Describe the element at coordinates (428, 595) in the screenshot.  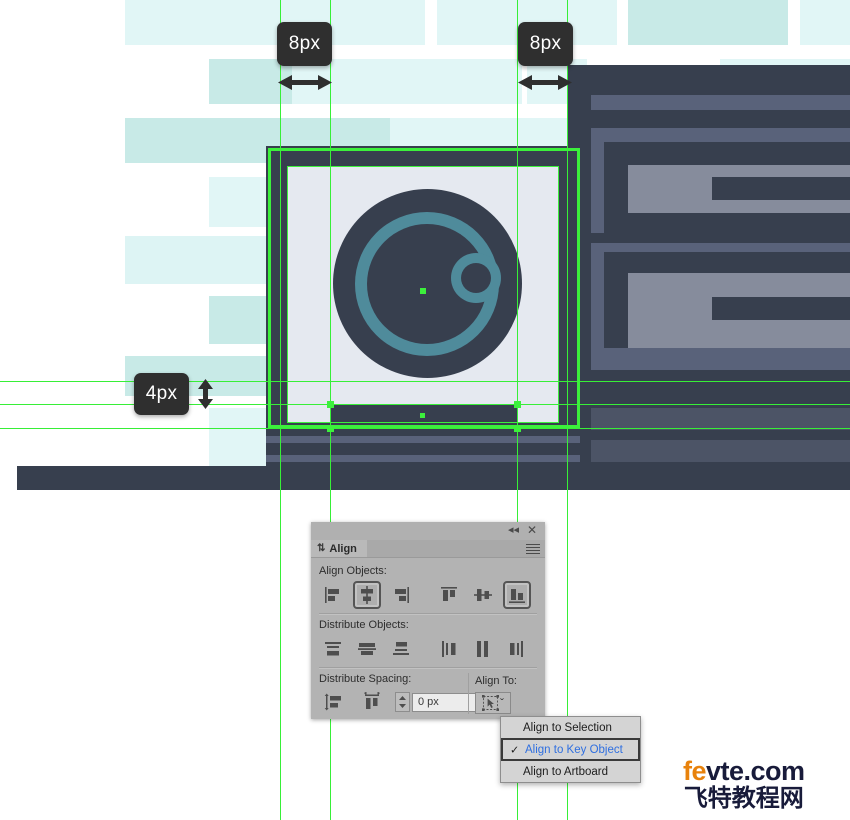
I see `align-objects-buttons` at that location.